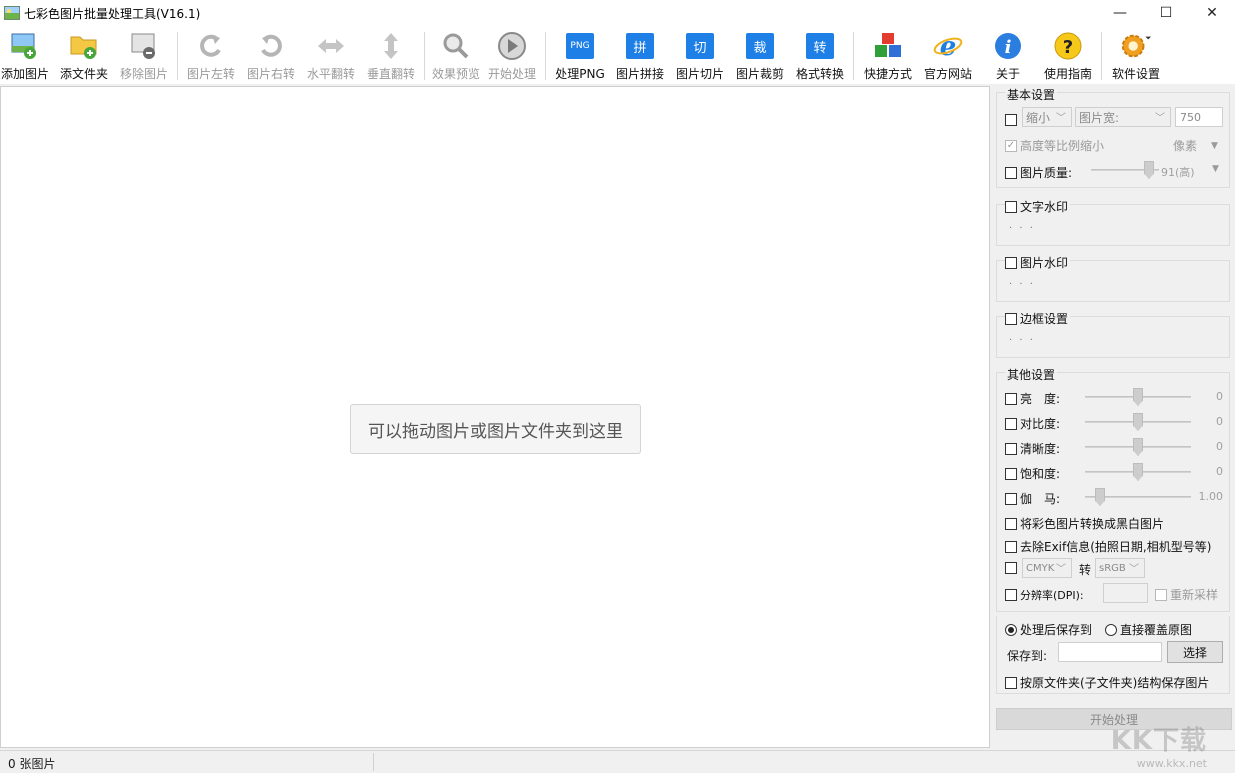 This screenshot has width=1235, height=773. I want to click on basic-settings-title: 基本设置, so click(1031, 94).